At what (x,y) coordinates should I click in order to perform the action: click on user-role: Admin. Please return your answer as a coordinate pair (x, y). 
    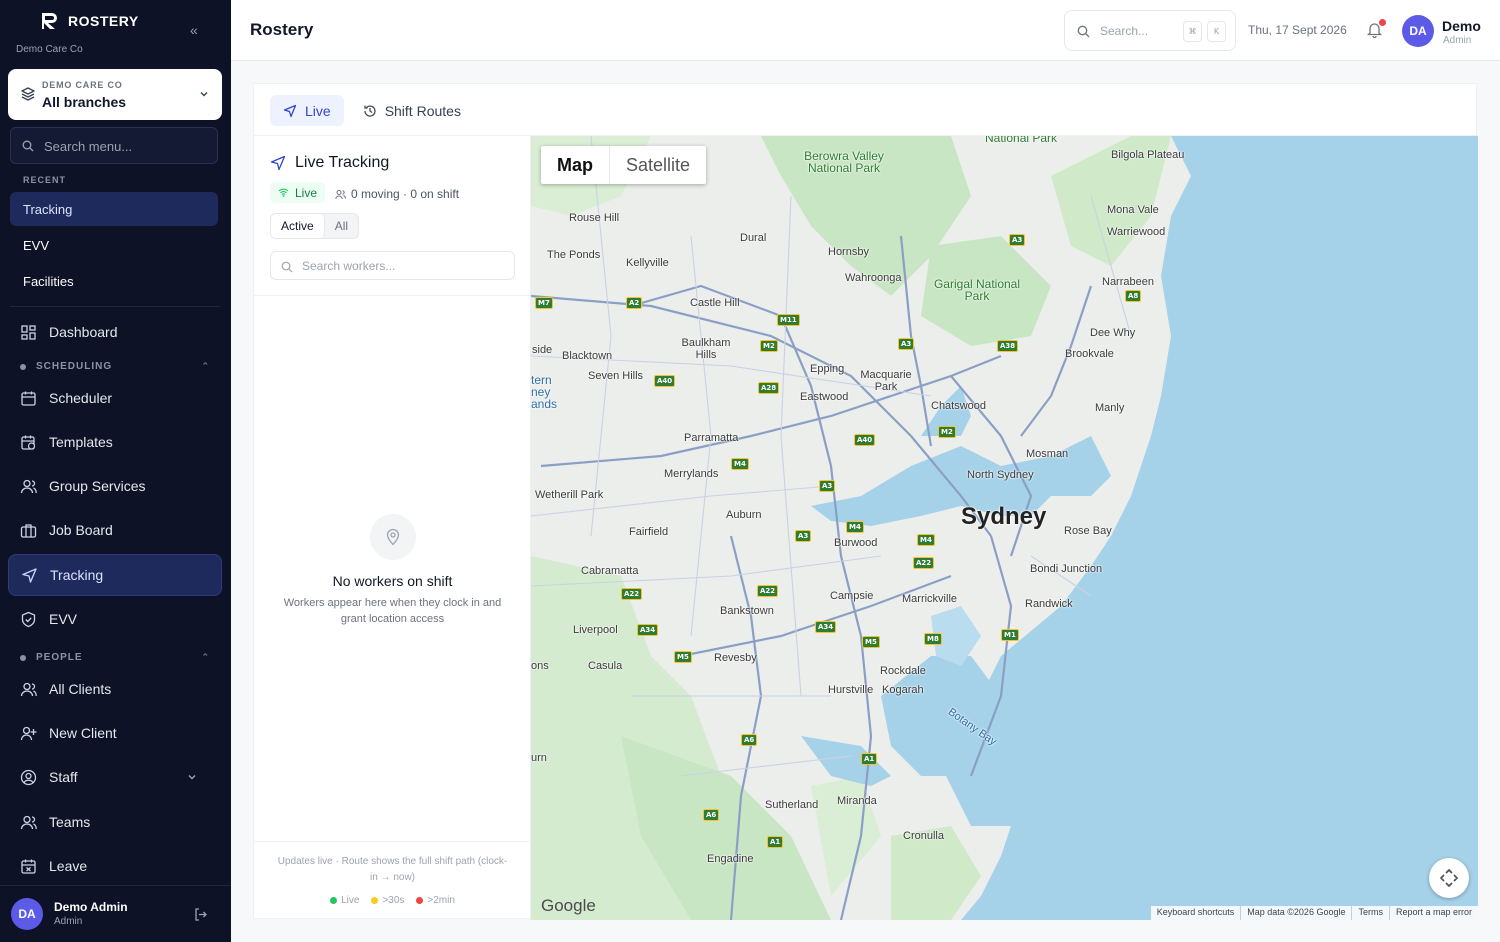
    Looking at the image, I should click on (68, 921).